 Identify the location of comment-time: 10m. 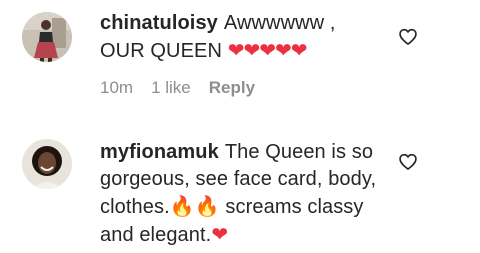
(117, 87).